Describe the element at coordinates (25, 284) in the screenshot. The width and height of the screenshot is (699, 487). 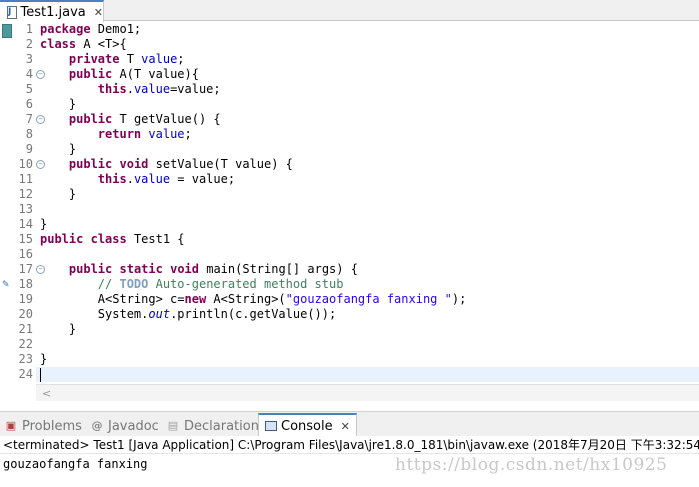
I see `line-number: 18` at that location.